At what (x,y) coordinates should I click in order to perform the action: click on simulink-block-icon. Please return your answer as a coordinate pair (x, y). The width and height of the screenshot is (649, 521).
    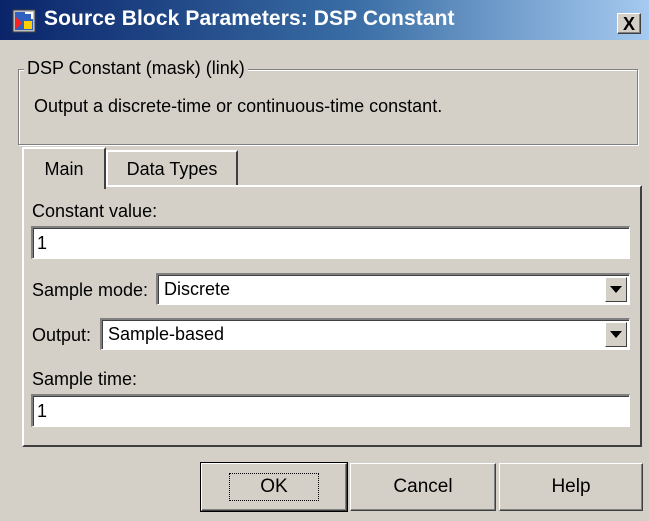
    Looking at the image, I should click on (24, 21).